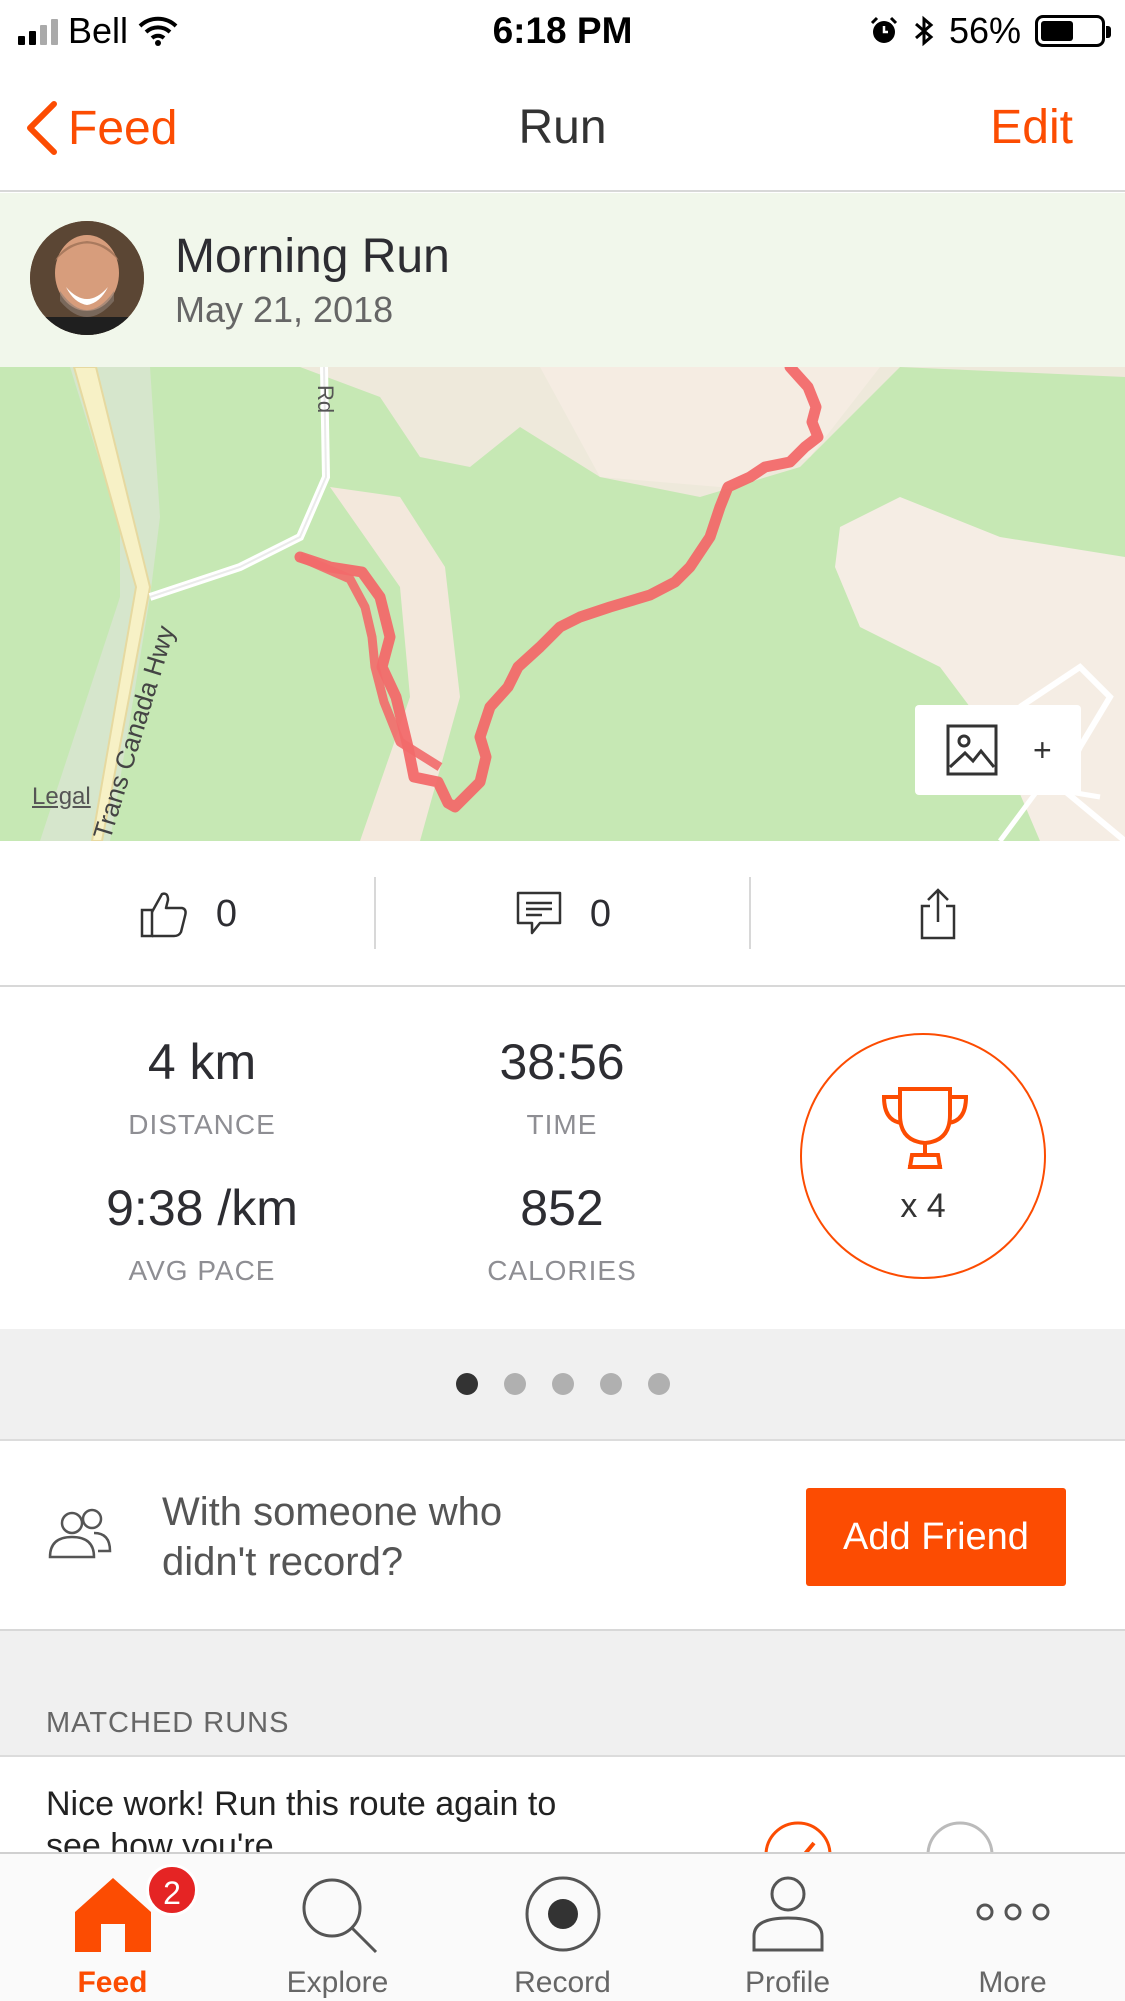 Image resolution: width=1125 pixels, height=2001 pixels. Describe the element at coordinates (325, 399) in the screenshot. I see `road-label-rd: Rd` at that location.